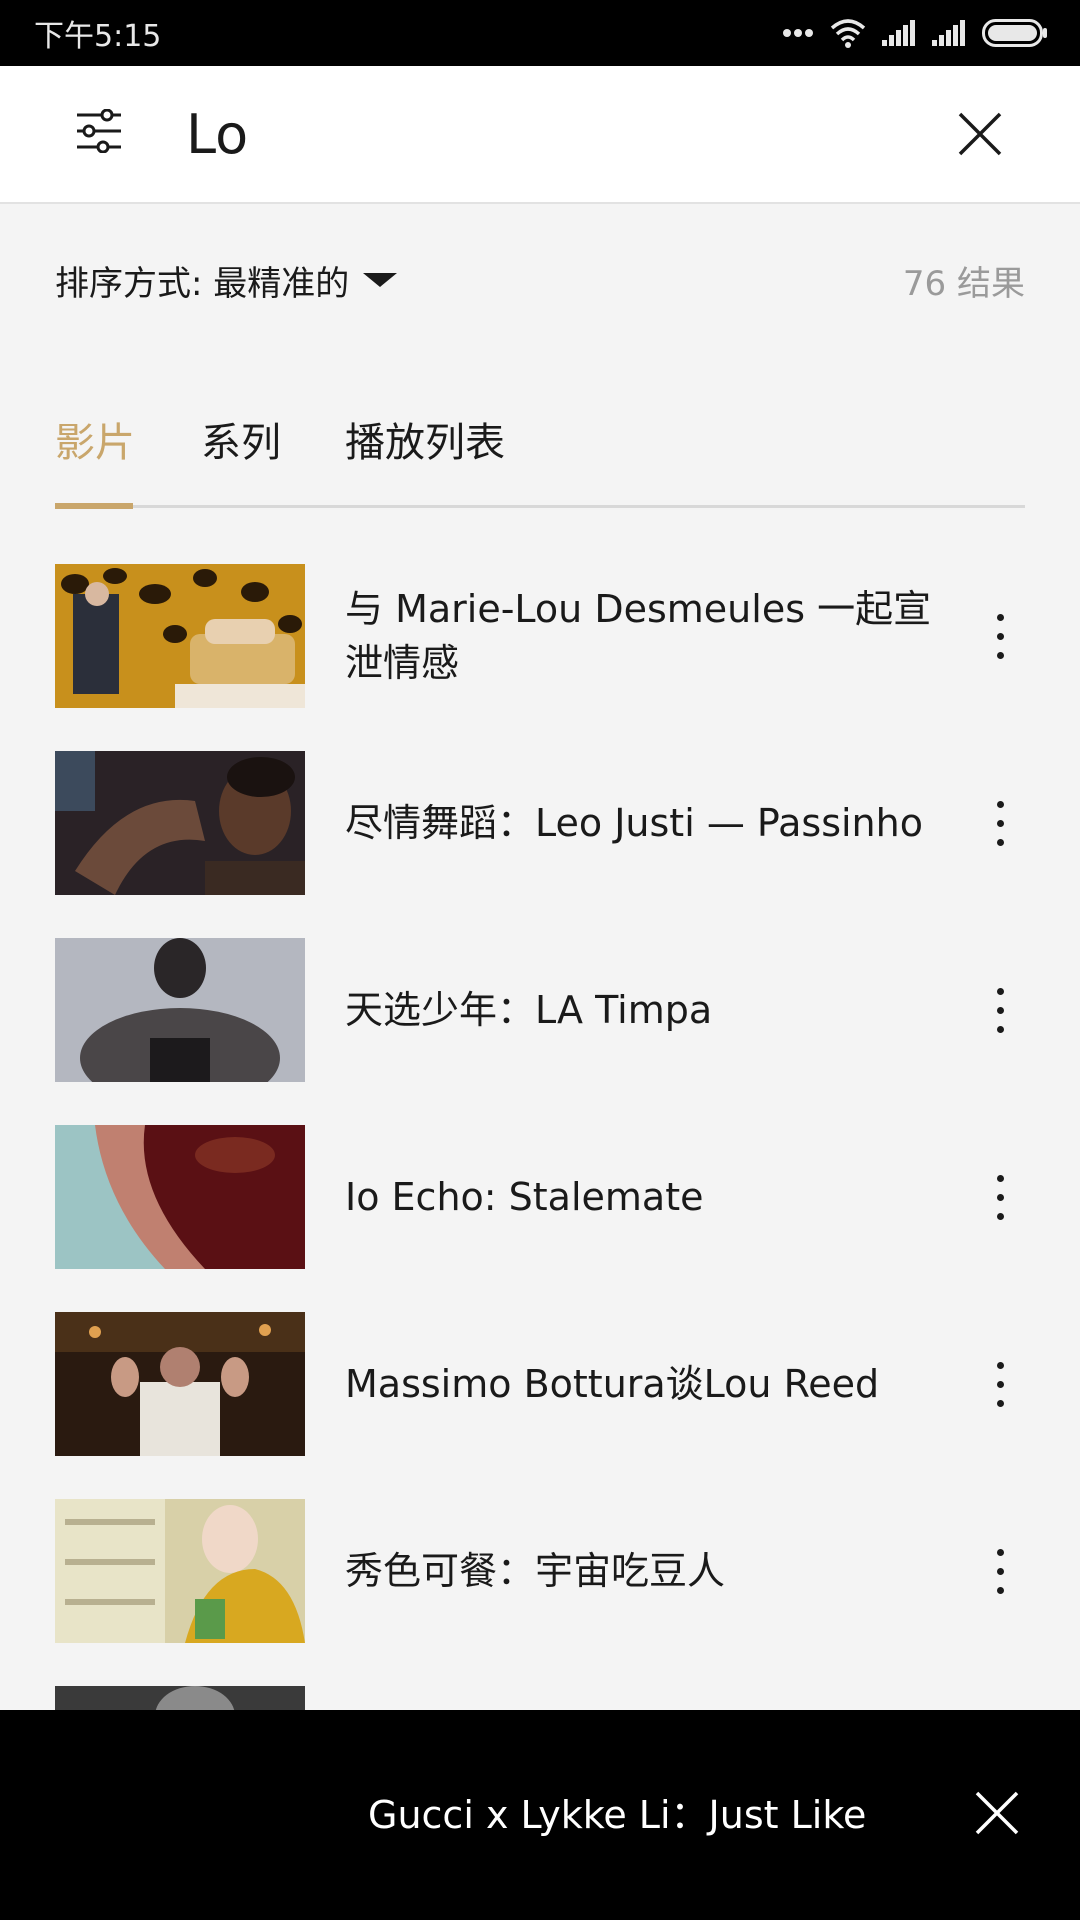 The width and height of the screenshot is (1080, 1920). I want to click on tab-bar: 影片 系列 播放列表, so click(540, 453).